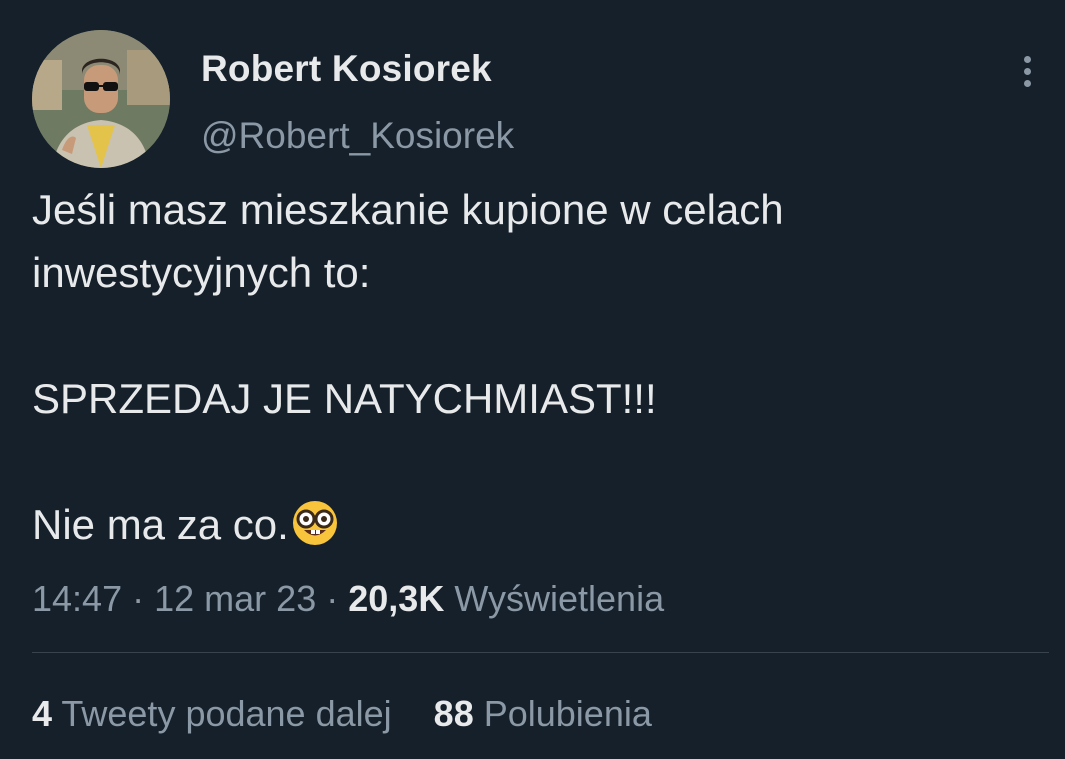 Image resolution: width=1065 pixels, height=759 pixels. I want to click on tweet-text-line: SPRZEDAJ JE NATYCHMIAST!!!, so click(344, 398).